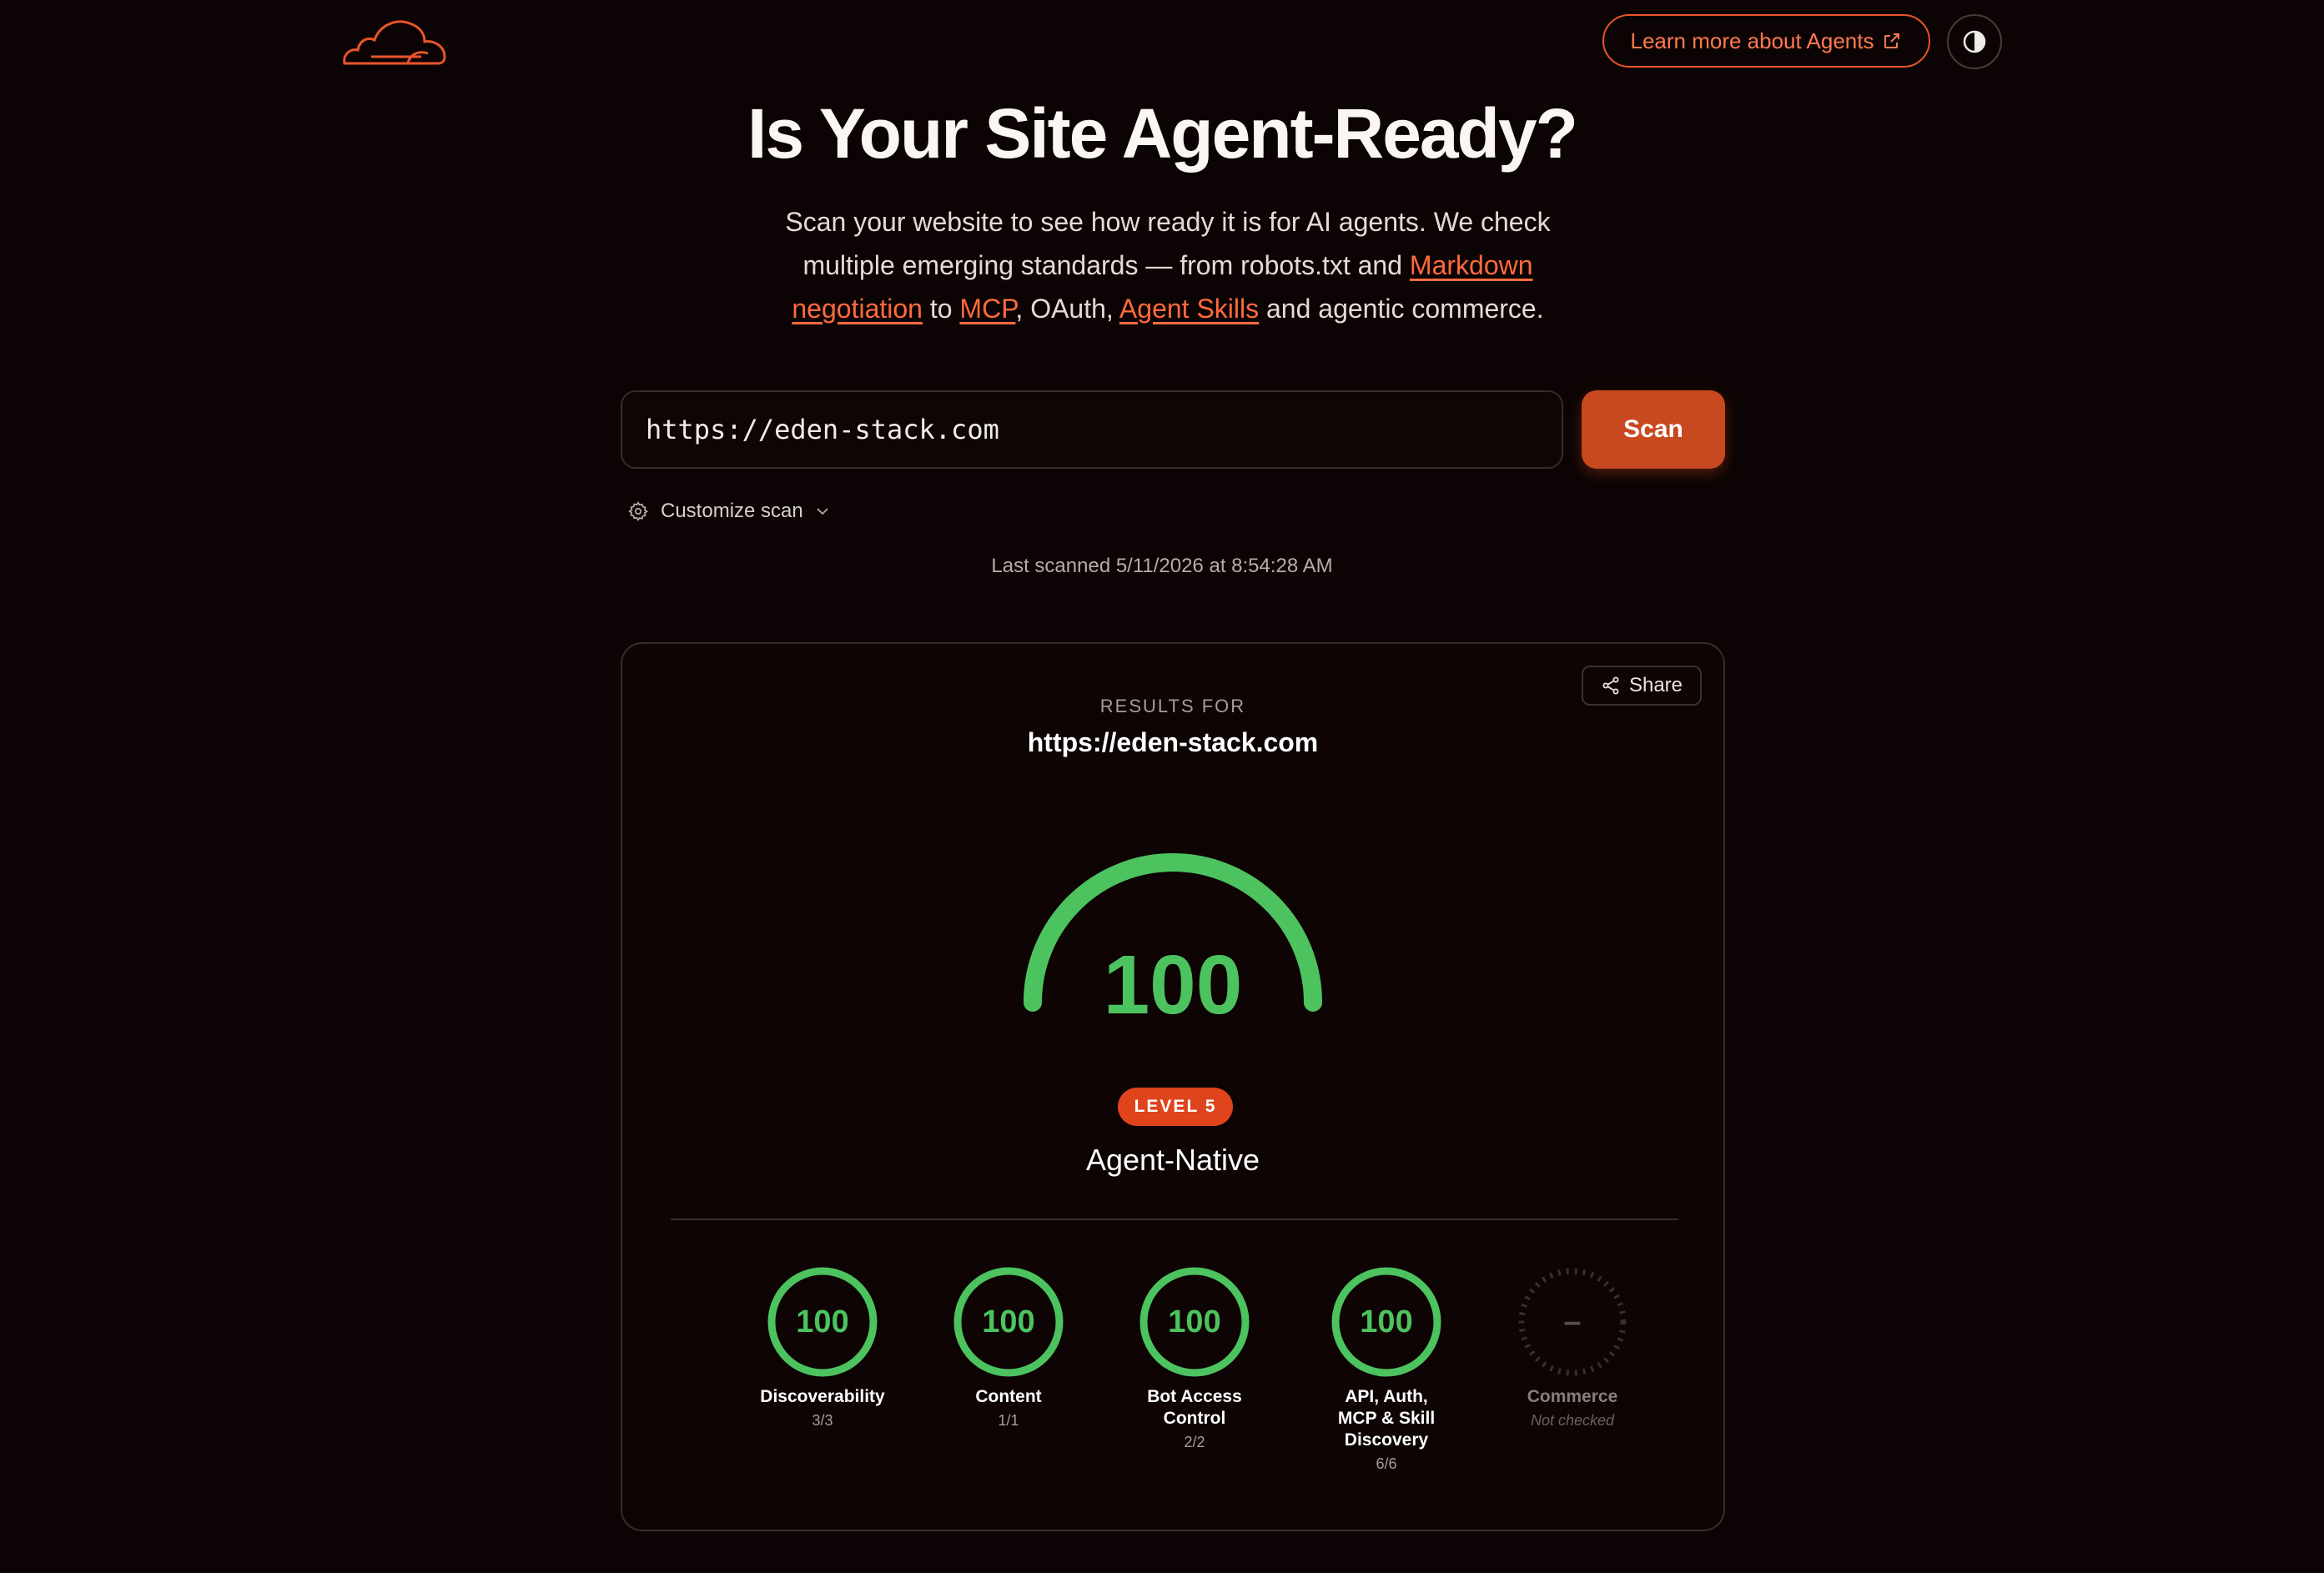 Image resolution: width=2324 pixels, height=1573 pixels. What do you see at coordinates (822, 1420) in the screenshot?
I see `metric-count: 3/3` at bounding box center [822, 1420].